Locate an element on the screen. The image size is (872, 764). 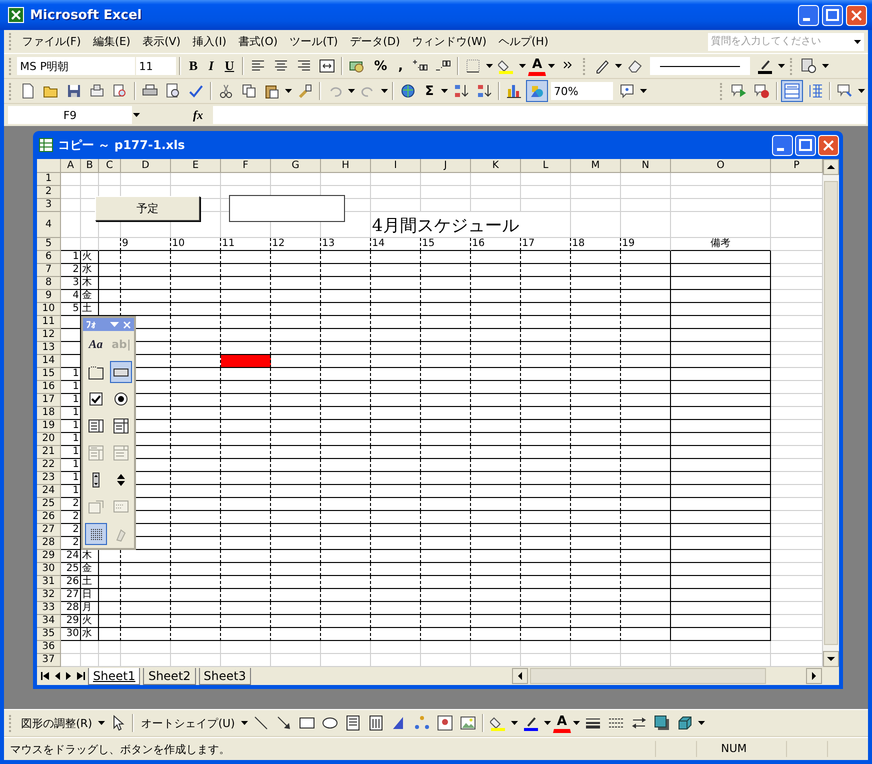
row-header: 20 is located at coordinates (49, 439).